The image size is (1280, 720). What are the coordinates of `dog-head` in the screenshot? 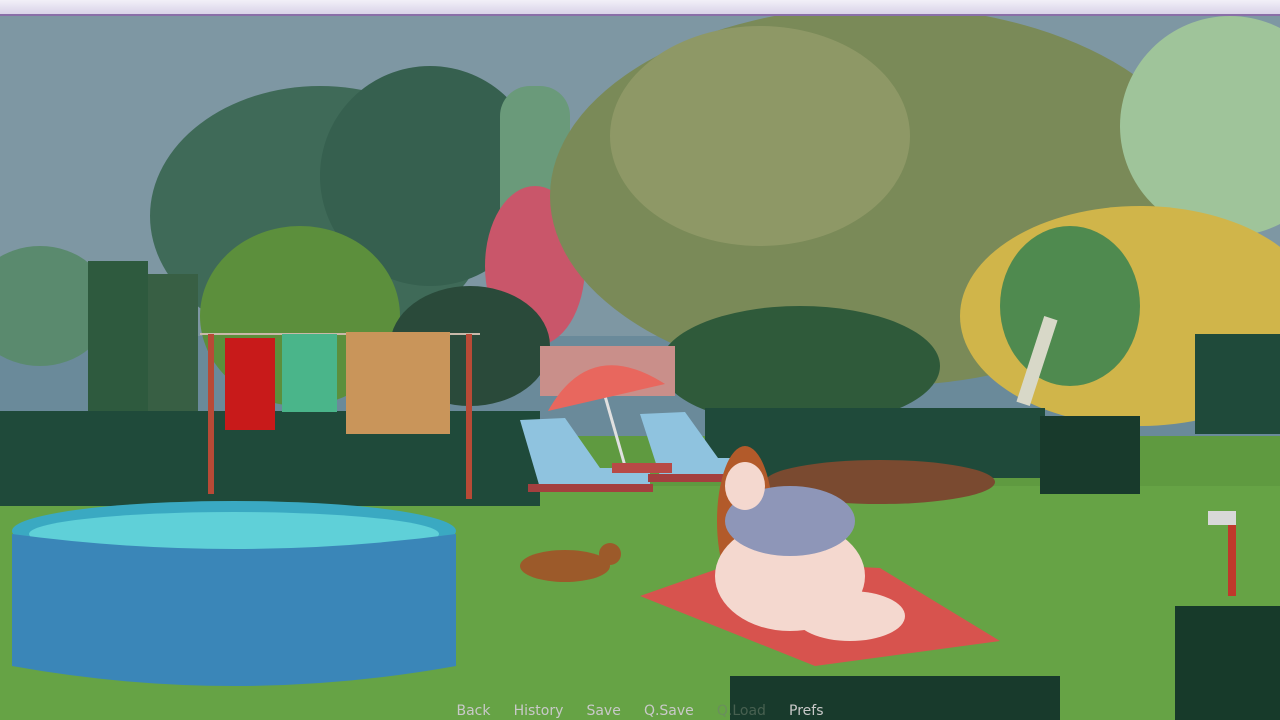 It's located at (610, 554).